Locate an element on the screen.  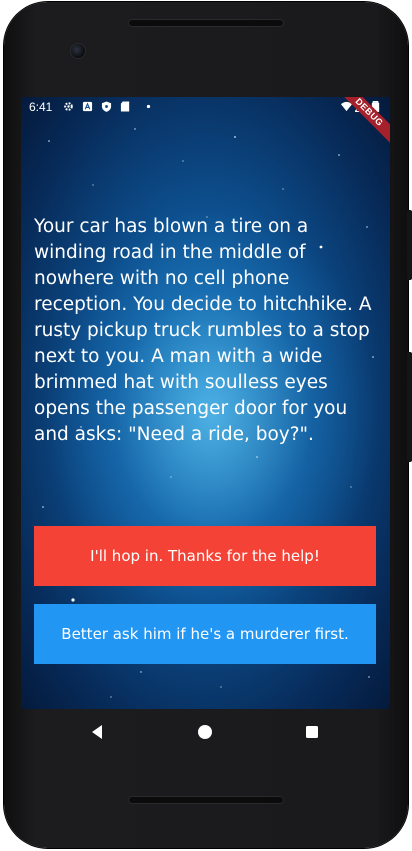
status-bar: 6:41 is located at coordinates (205, 108).